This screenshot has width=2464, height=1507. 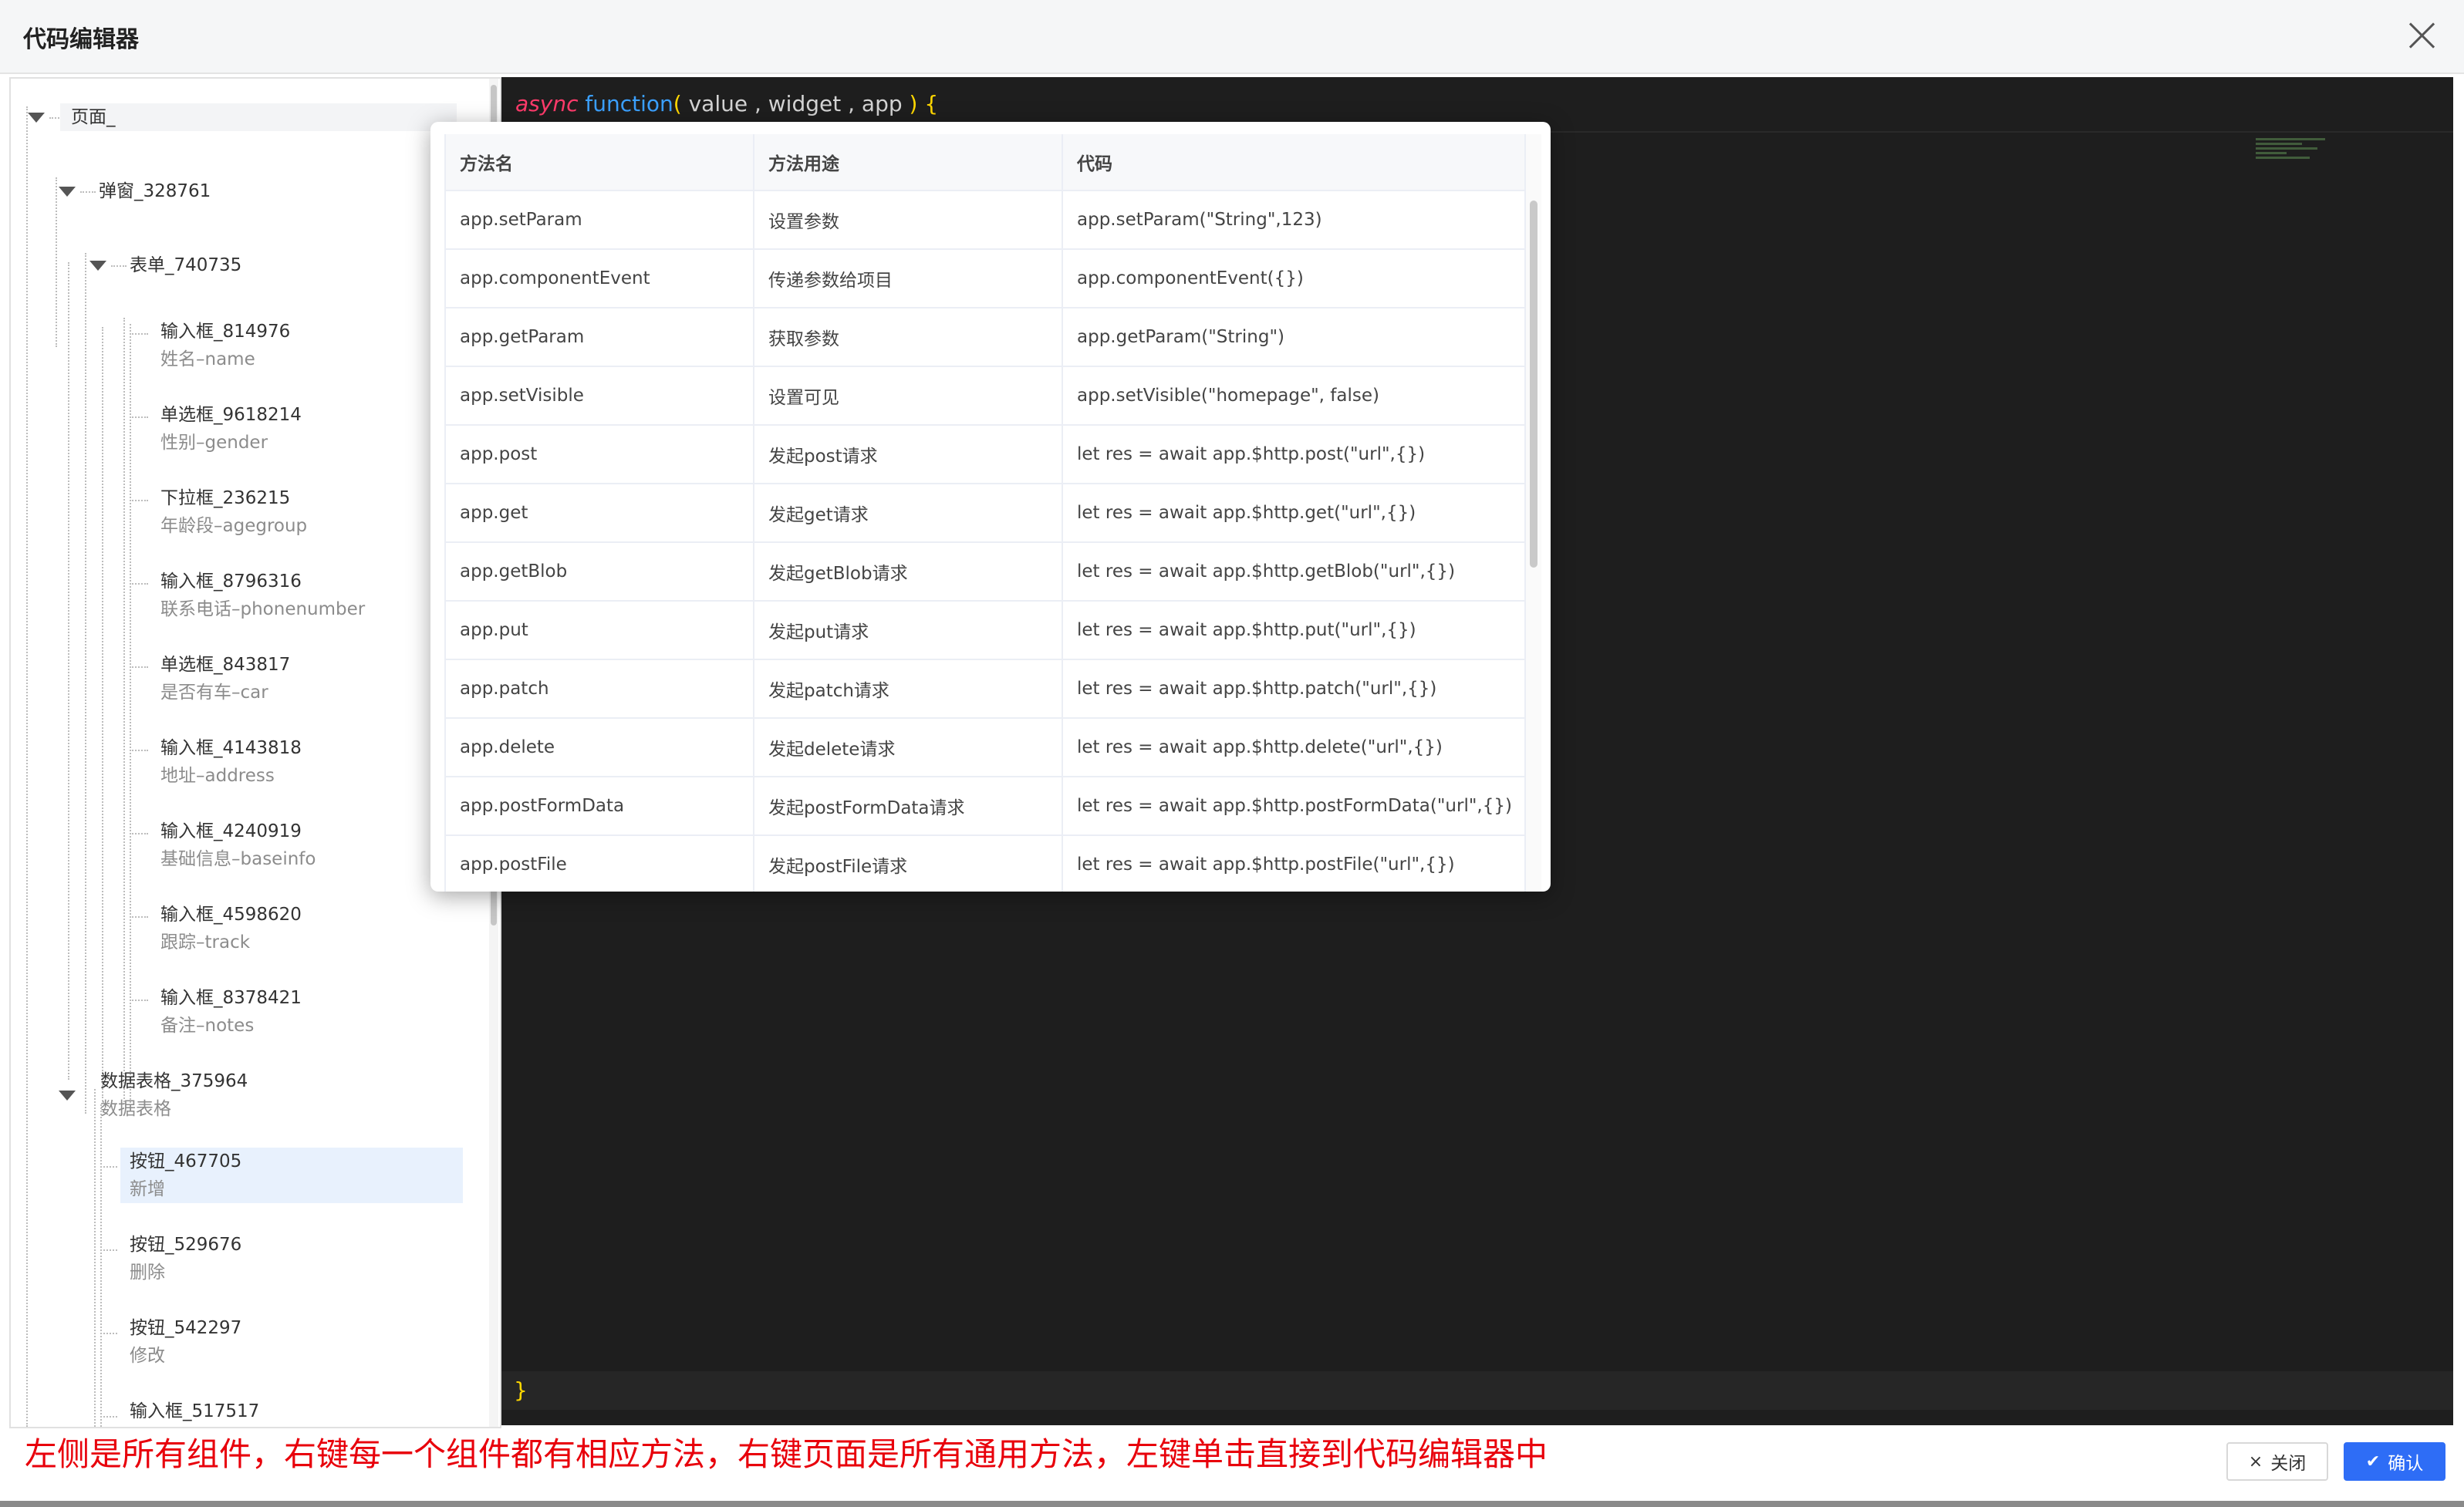 I want to click on tree-node-subtitle: 联系电话–phonenumber, so click(x=263, y=609).